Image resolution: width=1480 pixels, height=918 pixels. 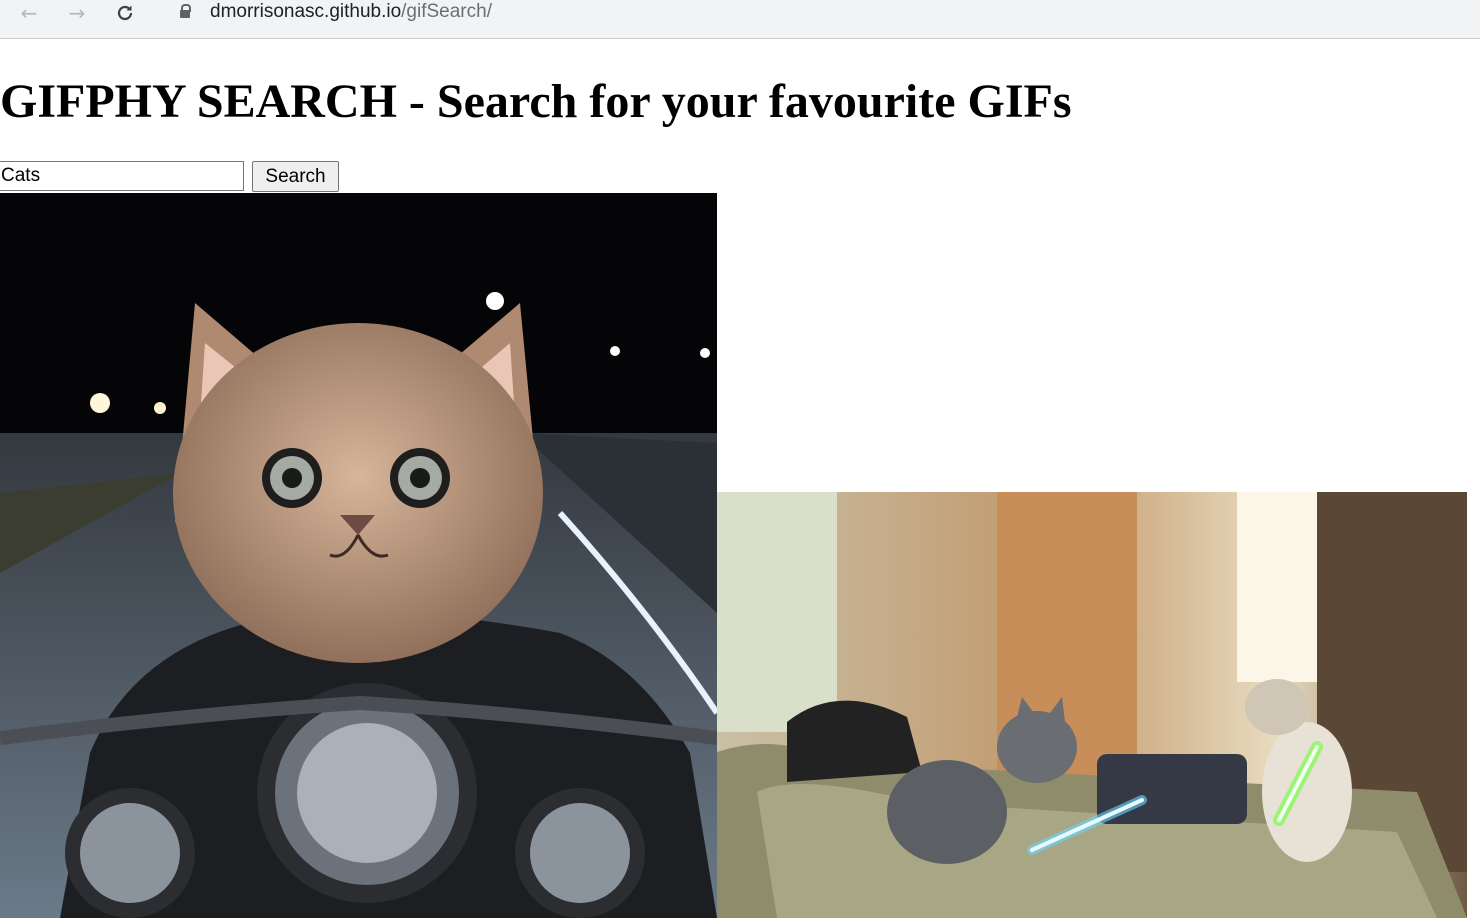 What do you see at coordinates (122, 176) in the screenshot?
I see `search-input` at bounding box center [122, 176].